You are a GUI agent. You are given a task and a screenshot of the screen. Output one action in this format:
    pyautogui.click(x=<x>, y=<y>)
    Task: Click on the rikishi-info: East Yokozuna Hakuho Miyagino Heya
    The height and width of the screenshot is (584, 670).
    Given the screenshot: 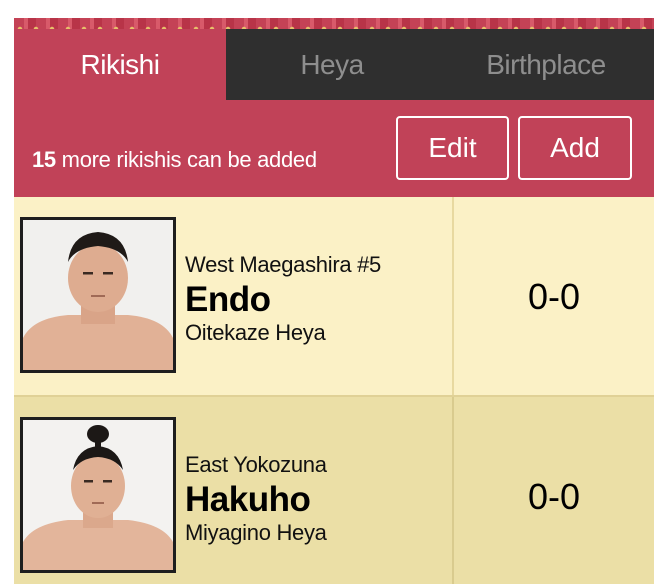 What is the action you would take?
    pyautogui.click(x=256, y=499)
    